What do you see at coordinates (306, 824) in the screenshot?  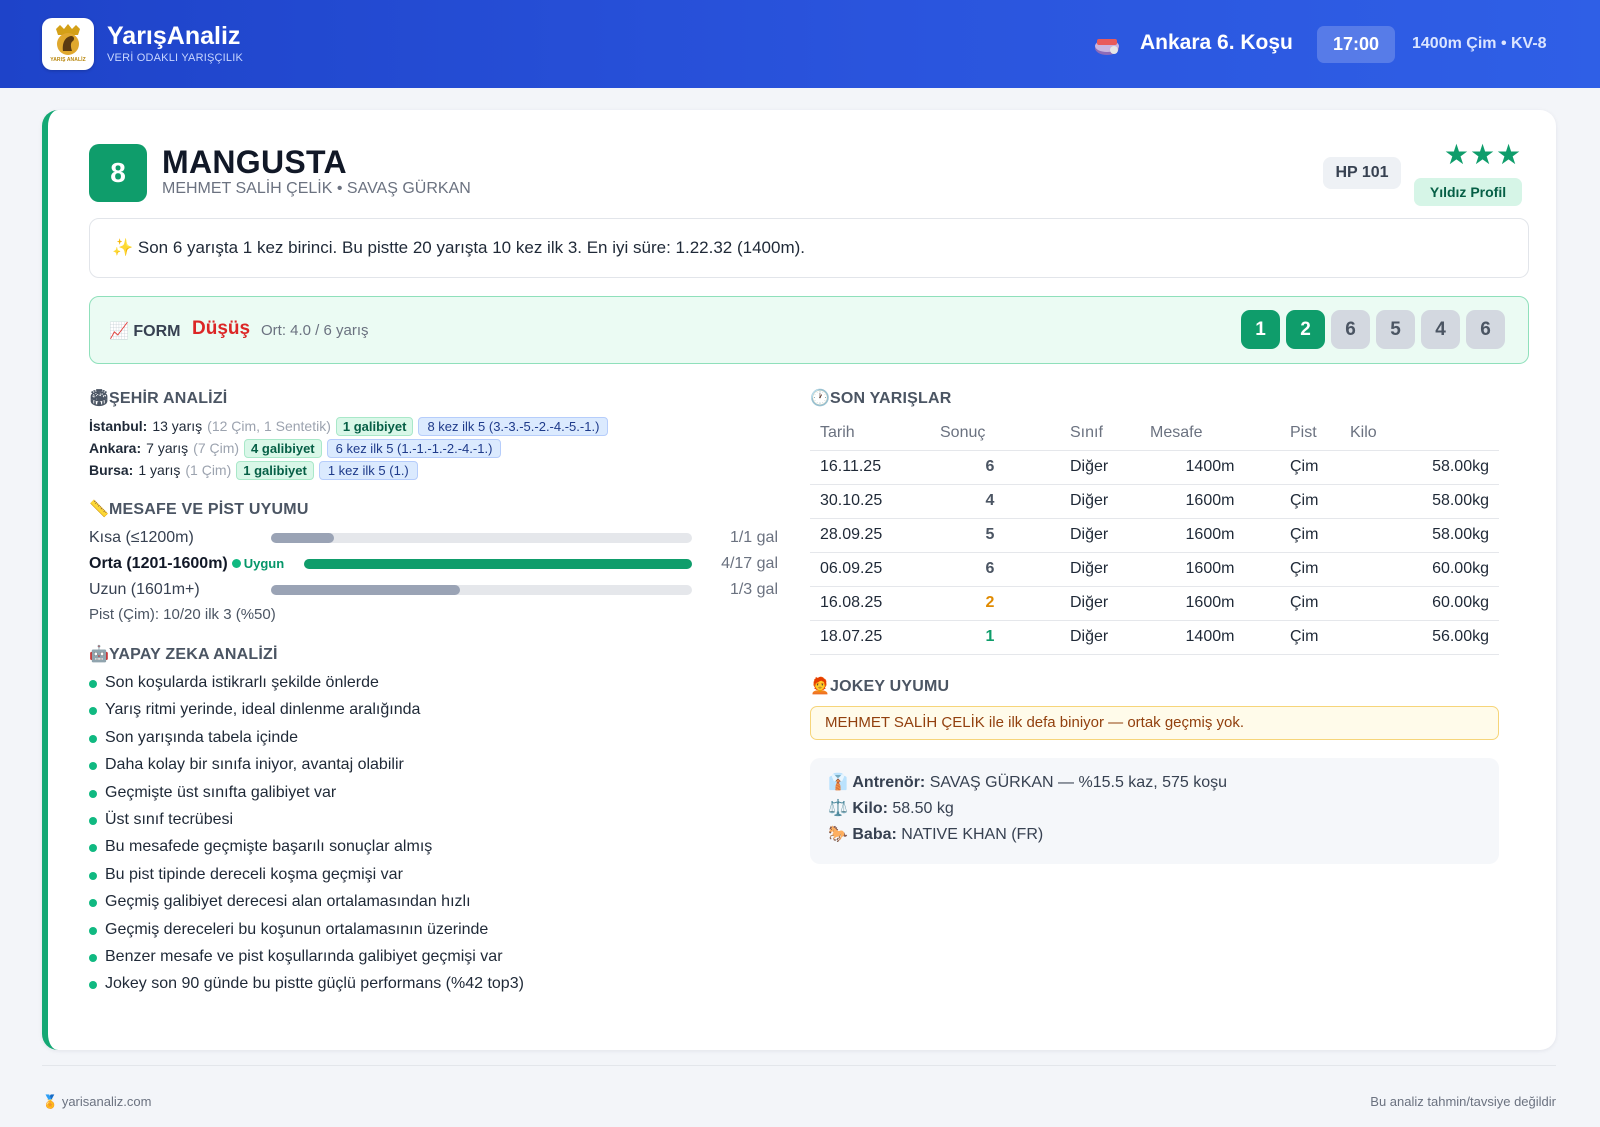 I see `list-item: Üst sınıf tecrübesi` at bounding box center [306, 824].